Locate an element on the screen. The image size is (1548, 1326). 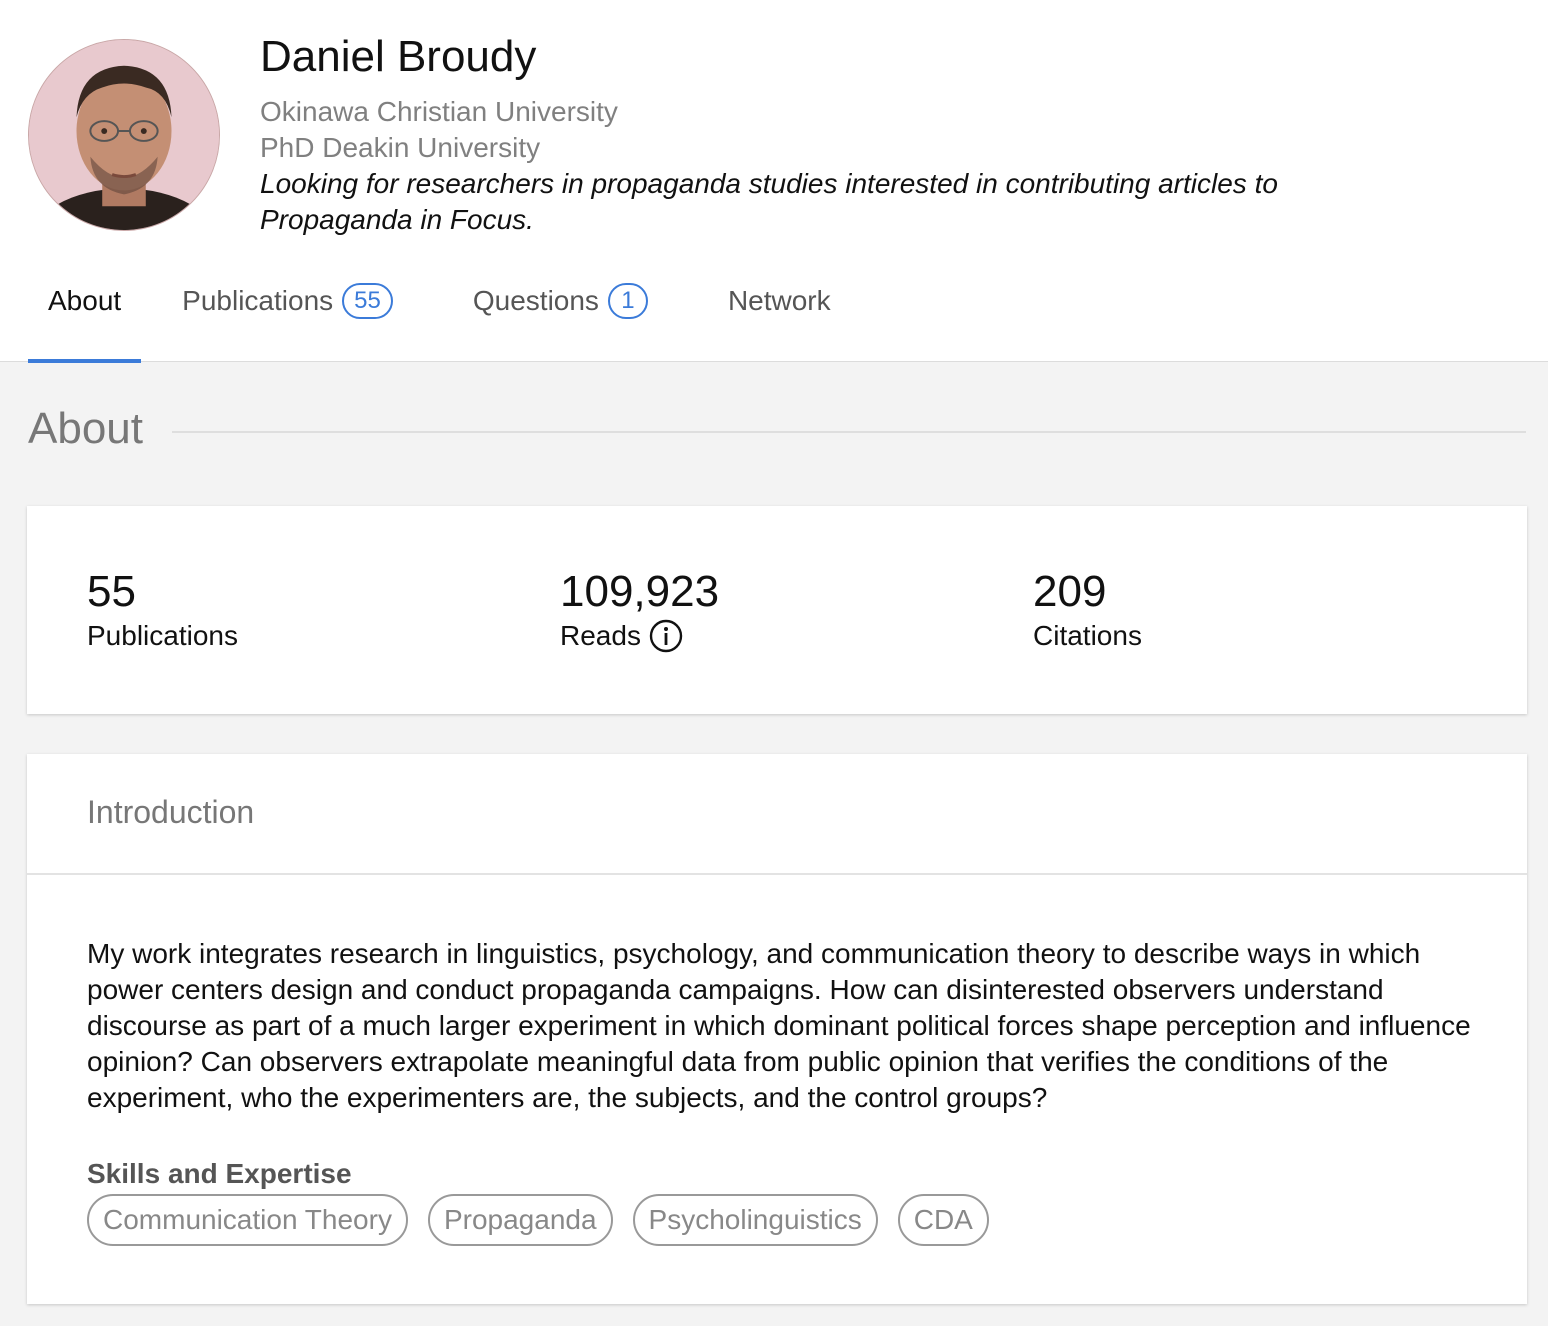
section-divider is located at coordinates (849, 432).